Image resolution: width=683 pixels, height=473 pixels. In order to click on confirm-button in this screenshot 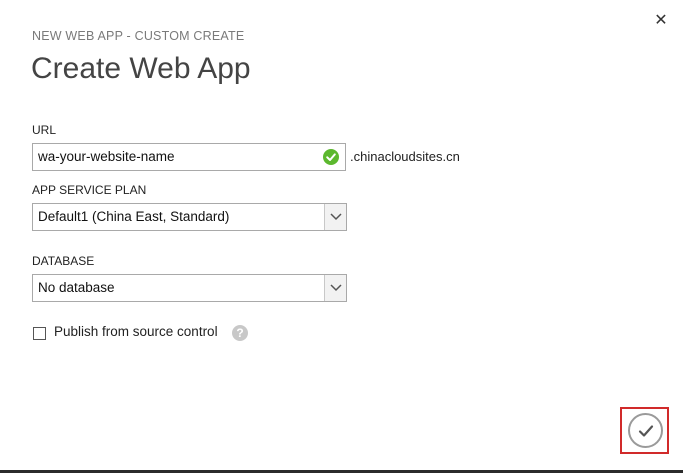, I will do `click(645, 430)`.